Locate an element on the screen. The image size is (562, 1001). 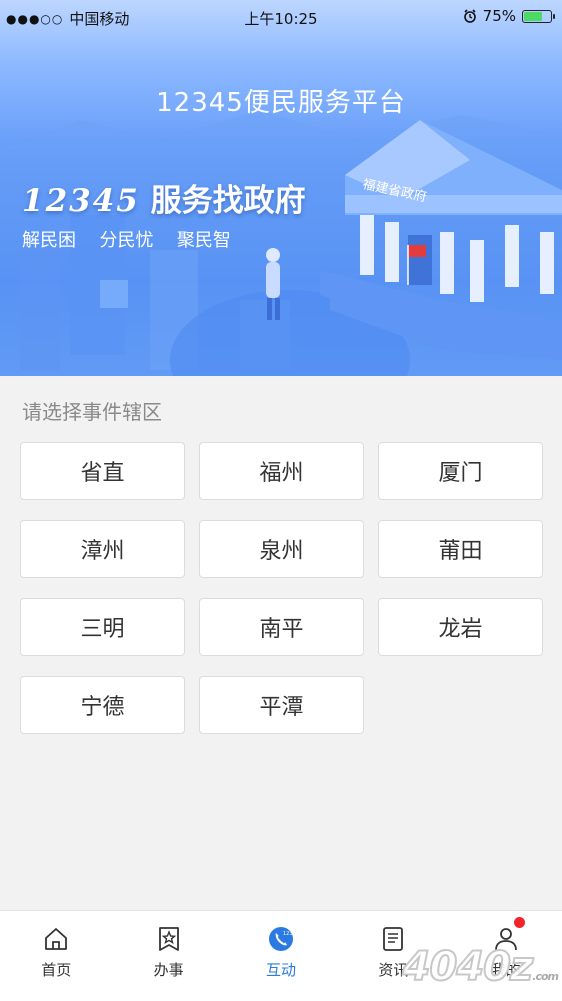
slogan-text: 服务找政府 is located at coordinates (228, 201).